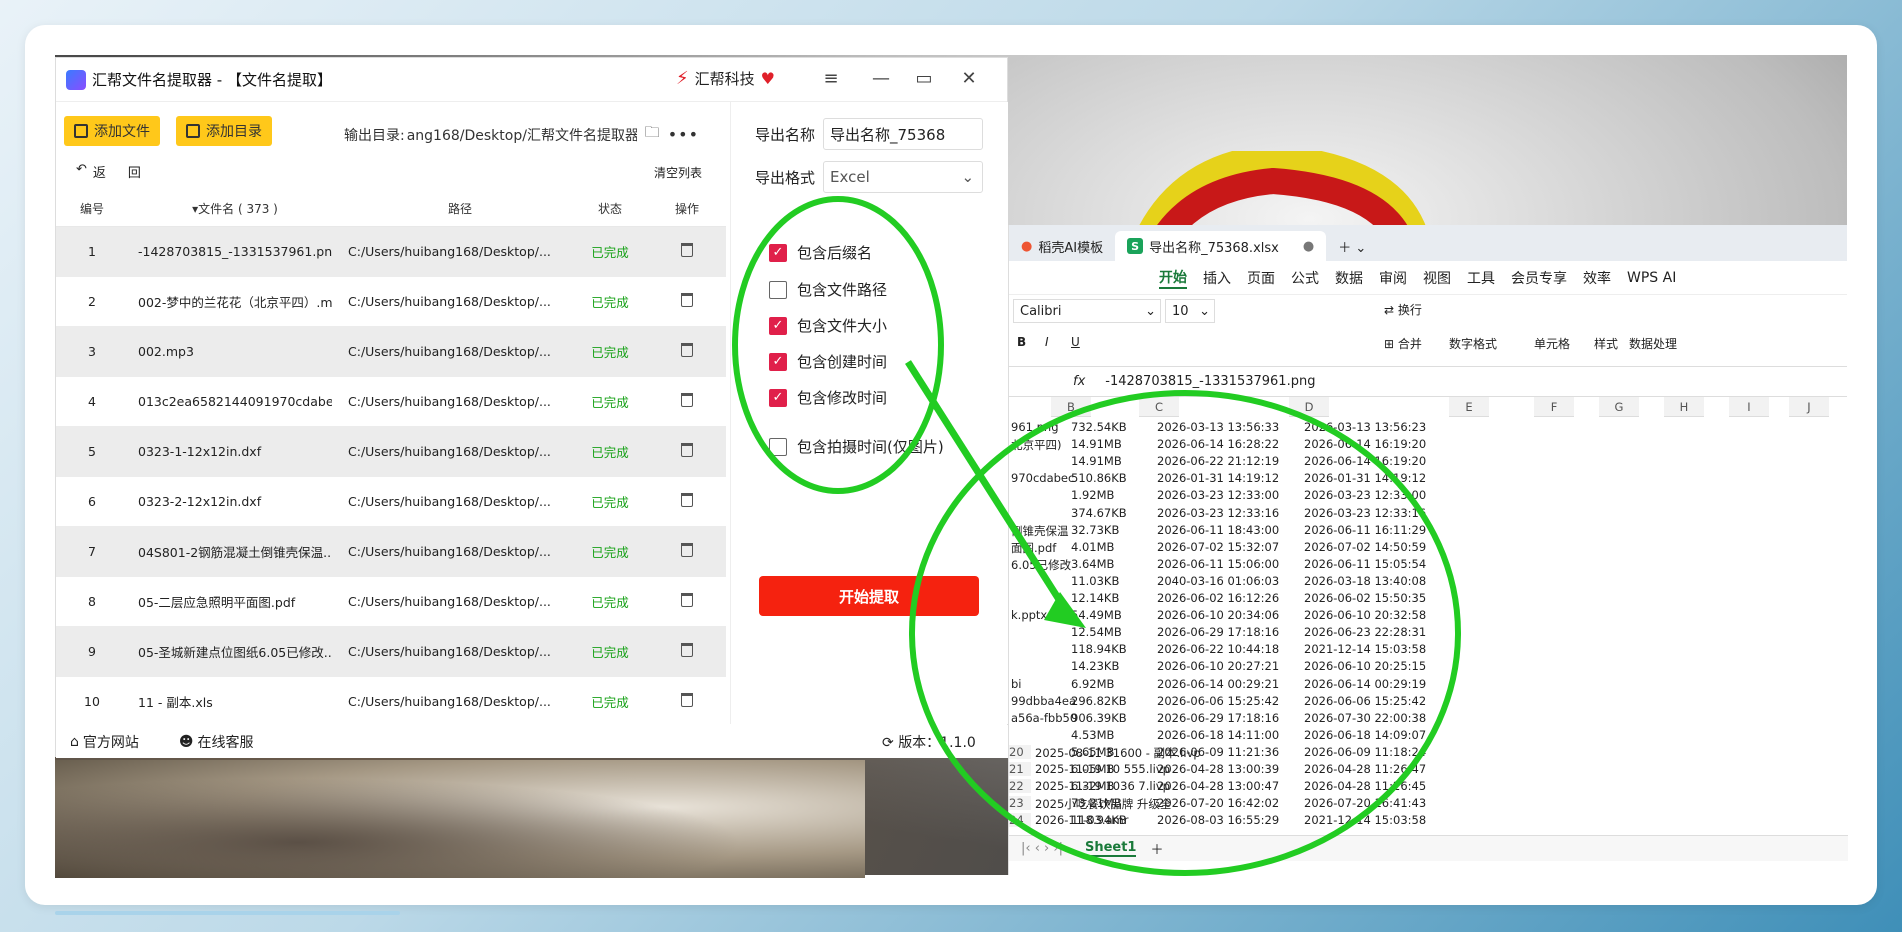  I want to click on menu-item: WPS AI, so click(1651, 278).